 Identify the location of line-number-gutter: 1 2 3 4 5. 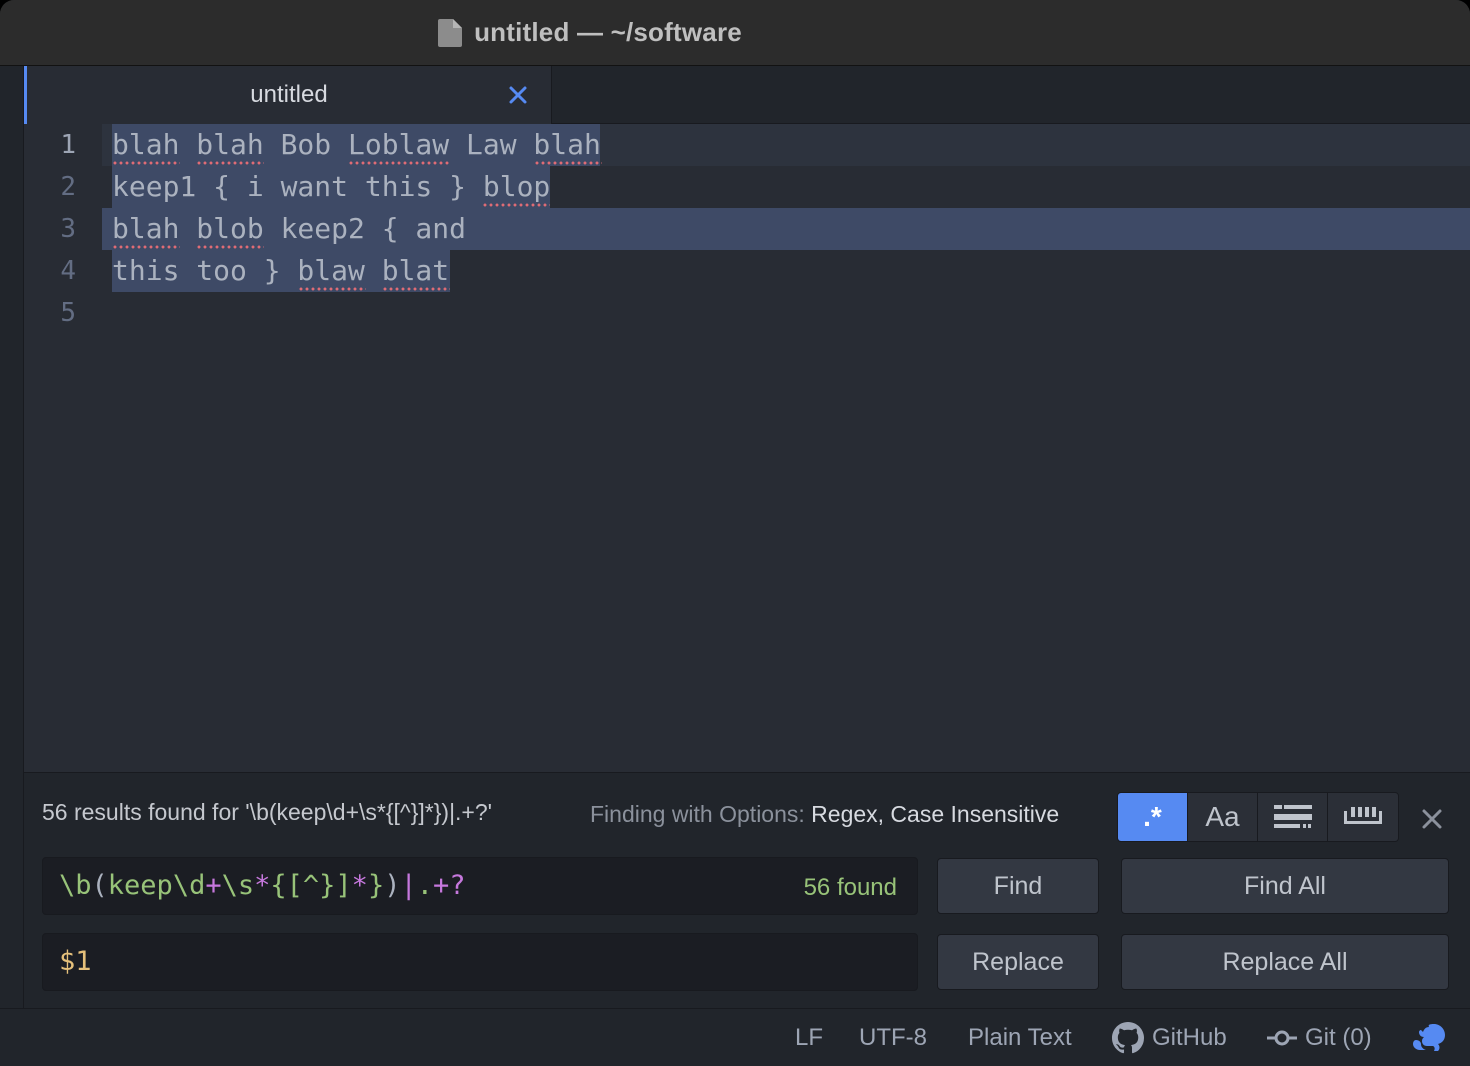
(63, 448).